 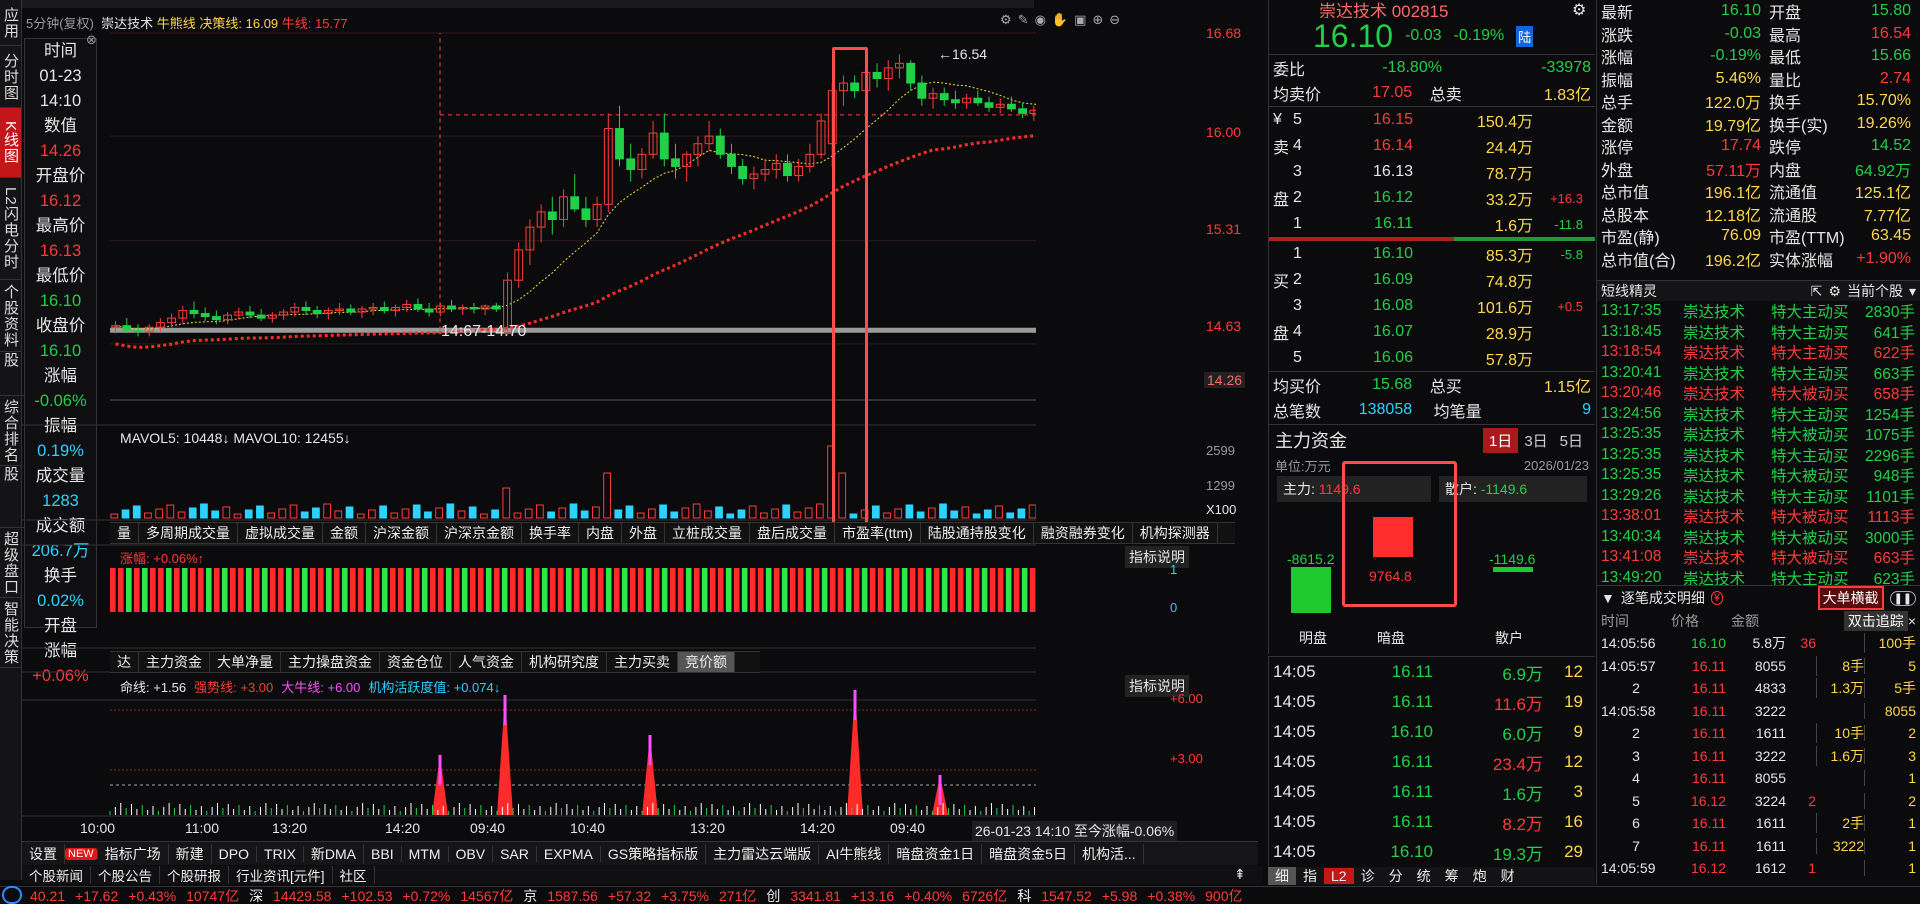 What do you see at coordinates (415, 662) in the screenshot?
I see `indicator2-tab: 资金仓位` at bounding box center [415, 662].